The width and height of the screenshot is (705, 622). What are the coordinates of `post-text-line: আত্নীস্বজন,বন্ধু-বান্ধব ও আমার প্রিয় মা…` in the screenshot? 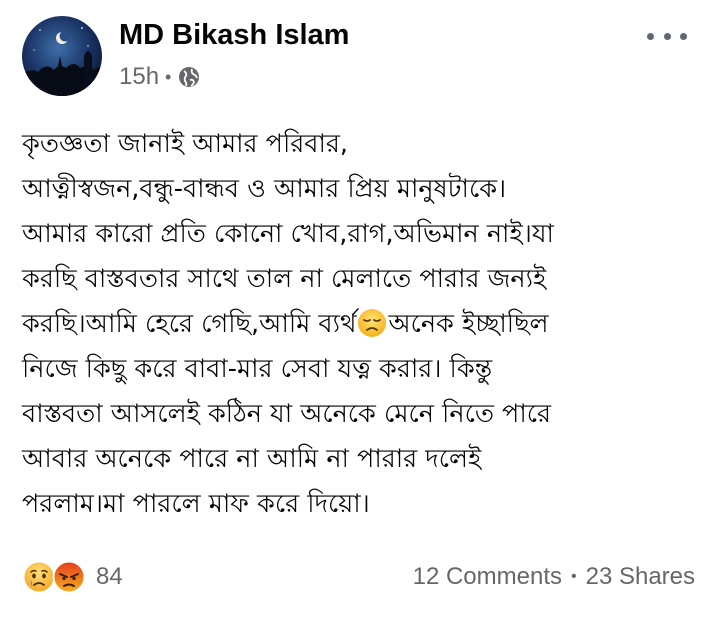 It's located at (264, 189).